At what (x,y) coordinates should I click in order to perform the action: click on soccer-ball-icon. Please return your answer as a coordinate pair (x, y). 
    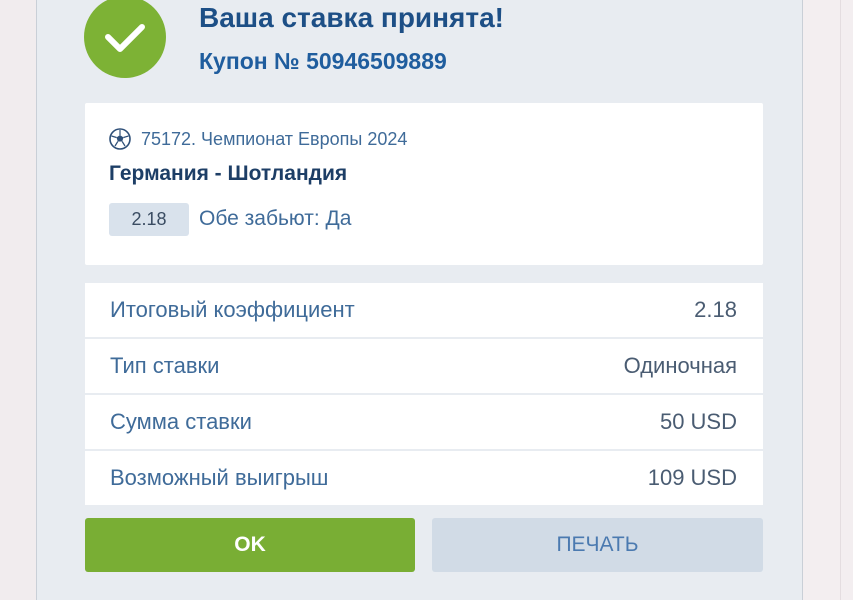
    Looking at the image, I should click on (120, 139).